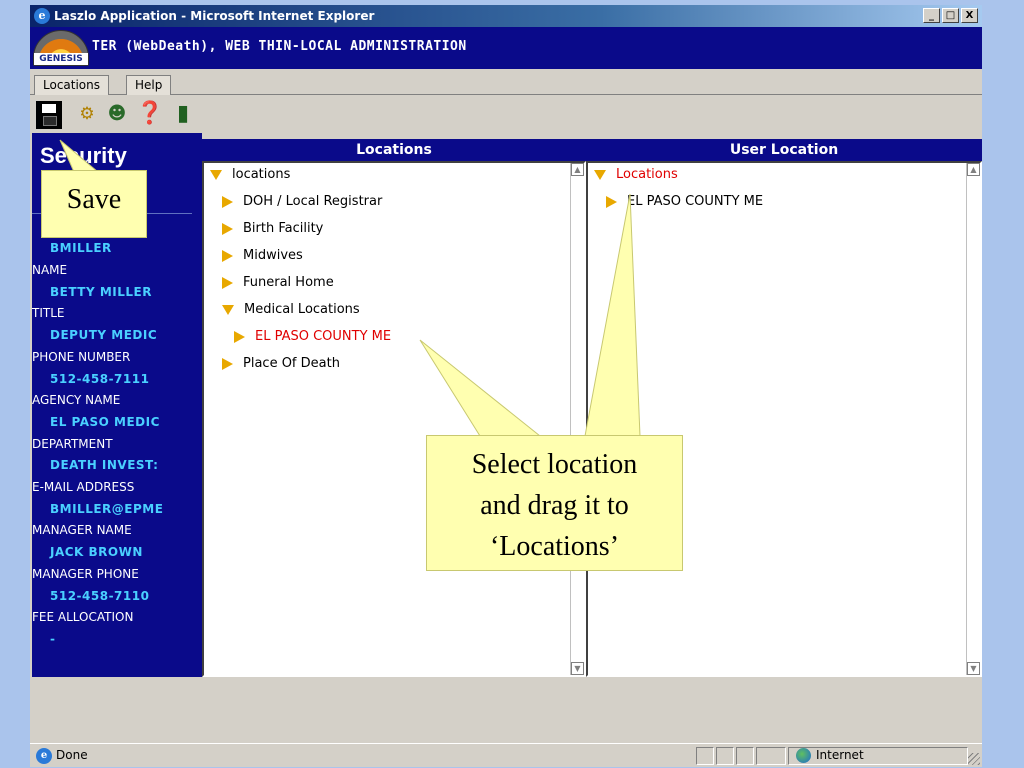  What do you see at coordinates (554, 464) in the screenshot?
I see `callout-line: Select location` at bounding box center [554, 464].